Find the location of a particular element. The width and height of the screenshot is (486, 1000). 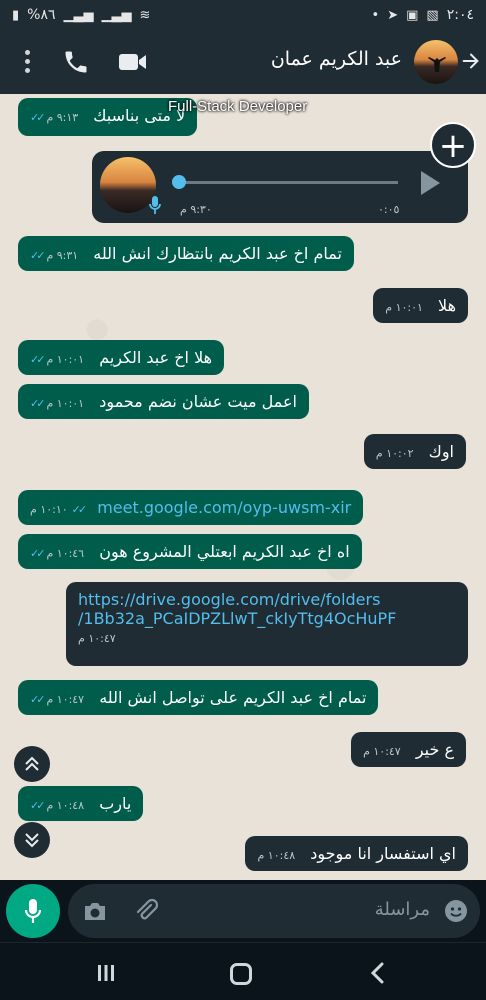

back-arrow-icon is located at coordinates (471, 61).